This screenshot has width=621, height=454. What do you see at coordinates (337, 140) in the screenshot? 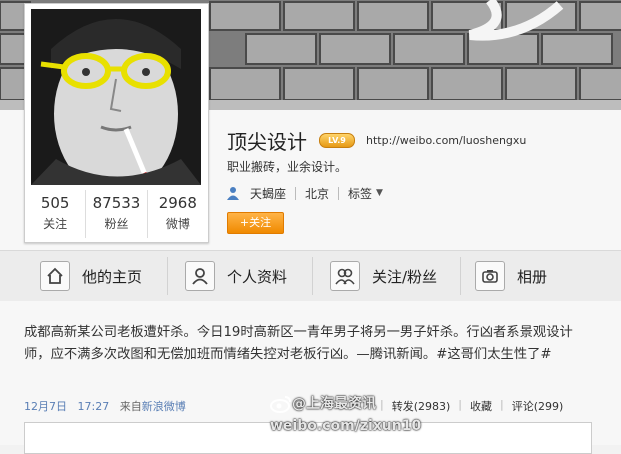
I see `vip-badge: LV.9` at bounding box center [337, 140].